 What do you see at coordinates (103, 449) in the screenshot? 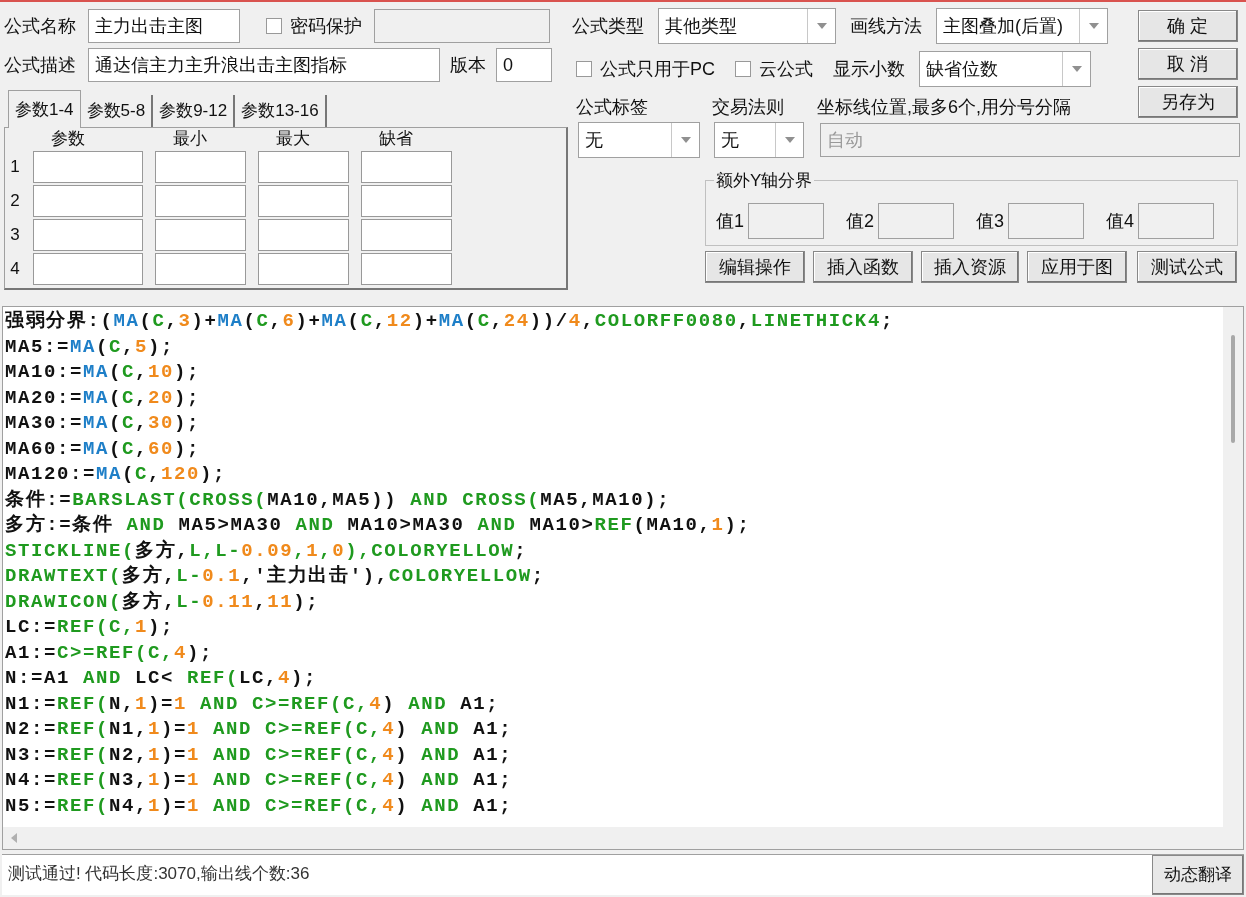
I see `code-line: MA60:=MA(C,60);` at bounding box center [103, 449].